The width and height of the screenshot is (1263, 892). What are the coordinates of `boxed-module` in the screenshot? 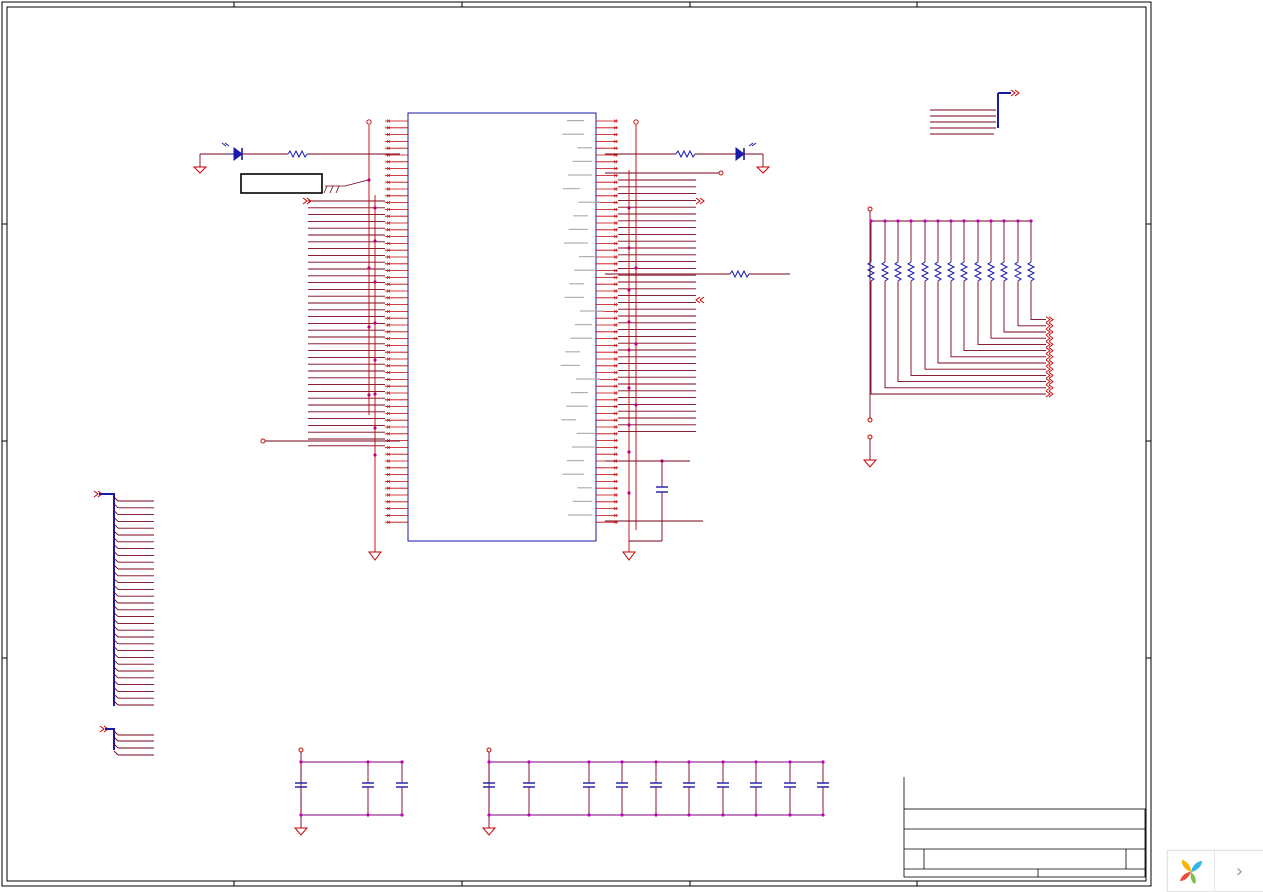 It's located at (281, 183).